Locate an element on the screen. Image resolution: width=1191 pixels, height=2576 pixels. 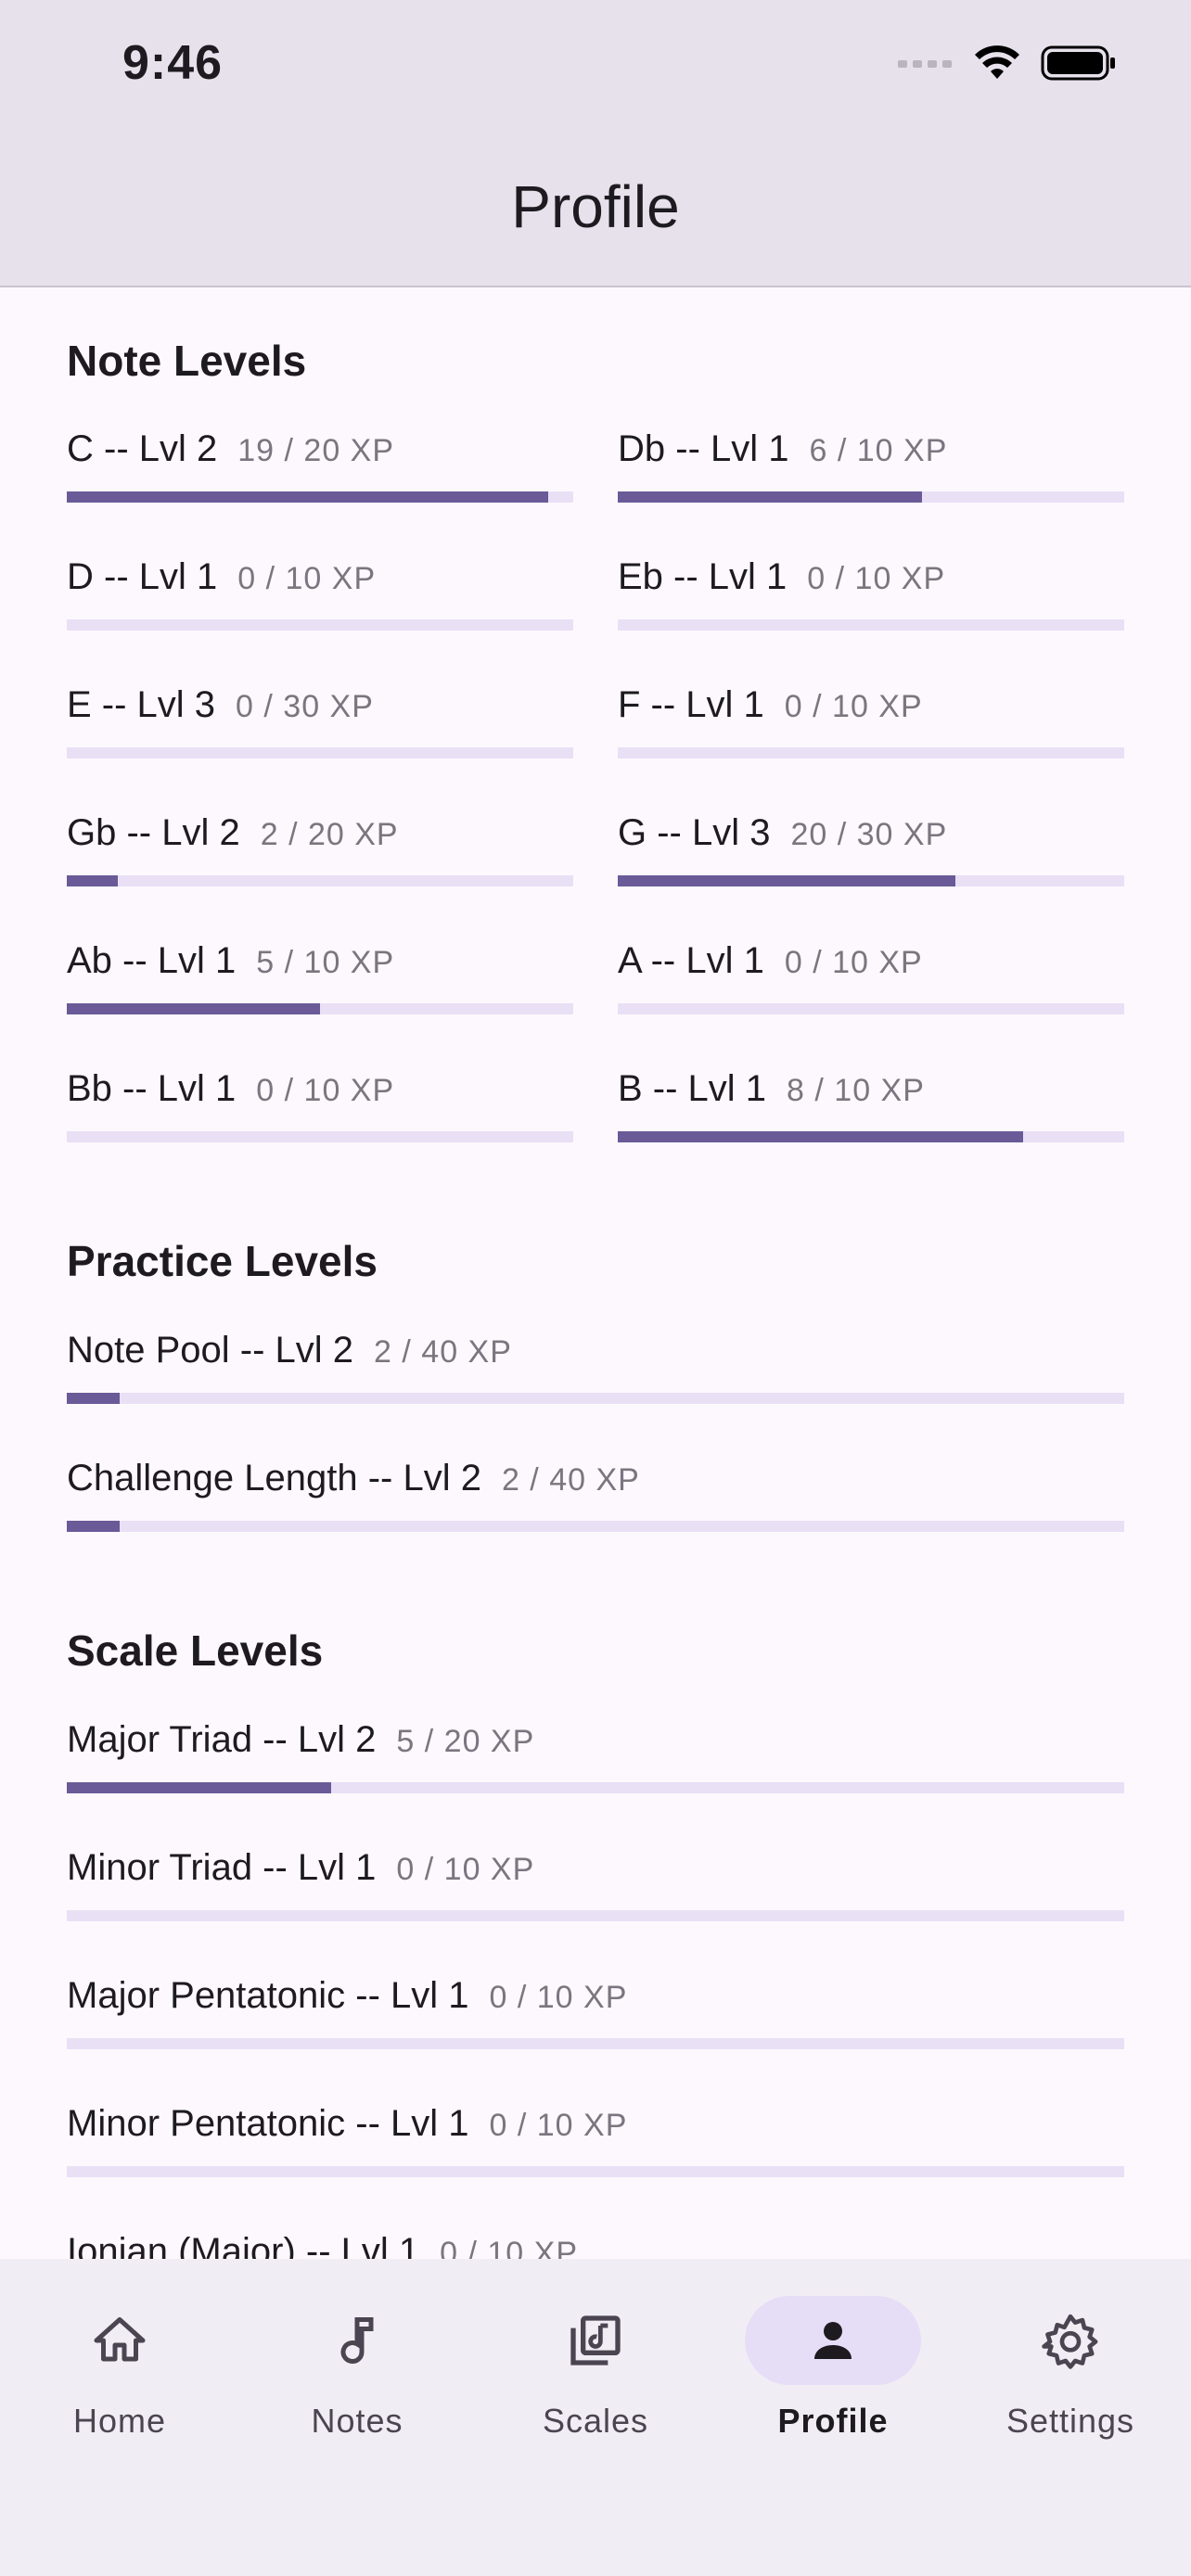
level-item: G -- Lvl 3 20 / 30 XP is located at coordinates (871, 859).